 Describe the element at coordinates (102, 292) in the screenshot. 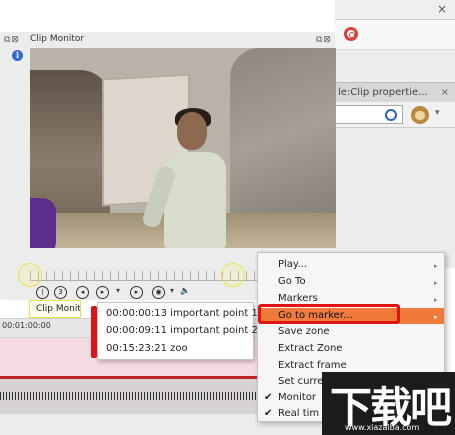

I see `play-icon: ▸` at that location.